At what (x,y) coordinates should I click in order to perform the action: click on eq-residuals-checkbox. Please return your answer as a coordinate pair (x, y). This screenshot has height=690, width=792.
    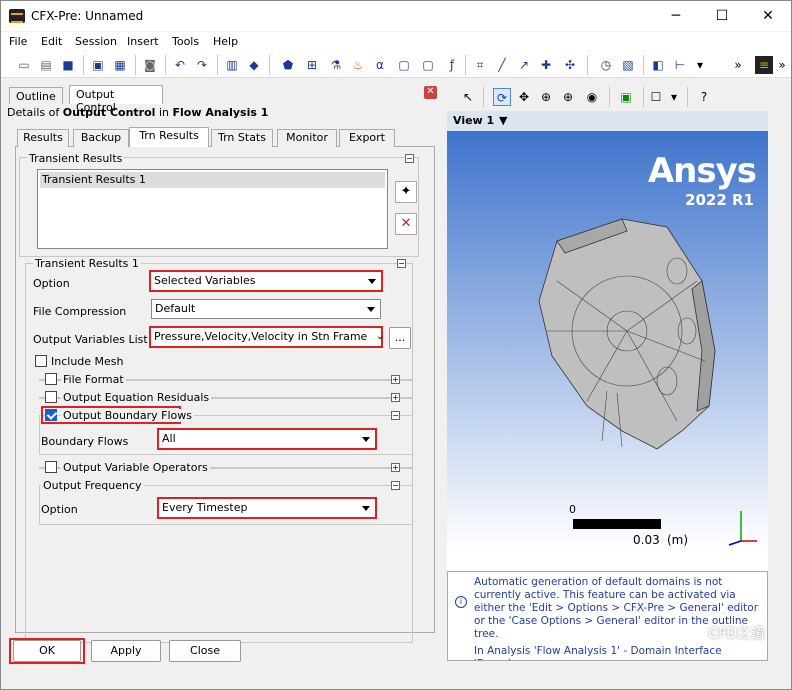
    Looking at the image, I should click on (51, 397).